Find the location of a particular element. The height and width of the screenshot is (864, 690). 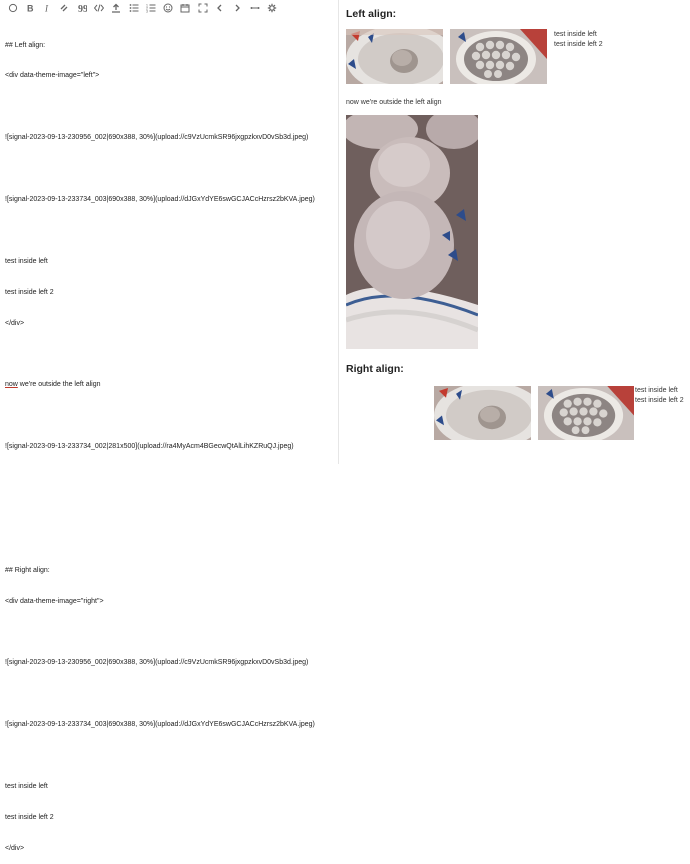

right-align-heading: Right align: is located at coordinates (375, 369).